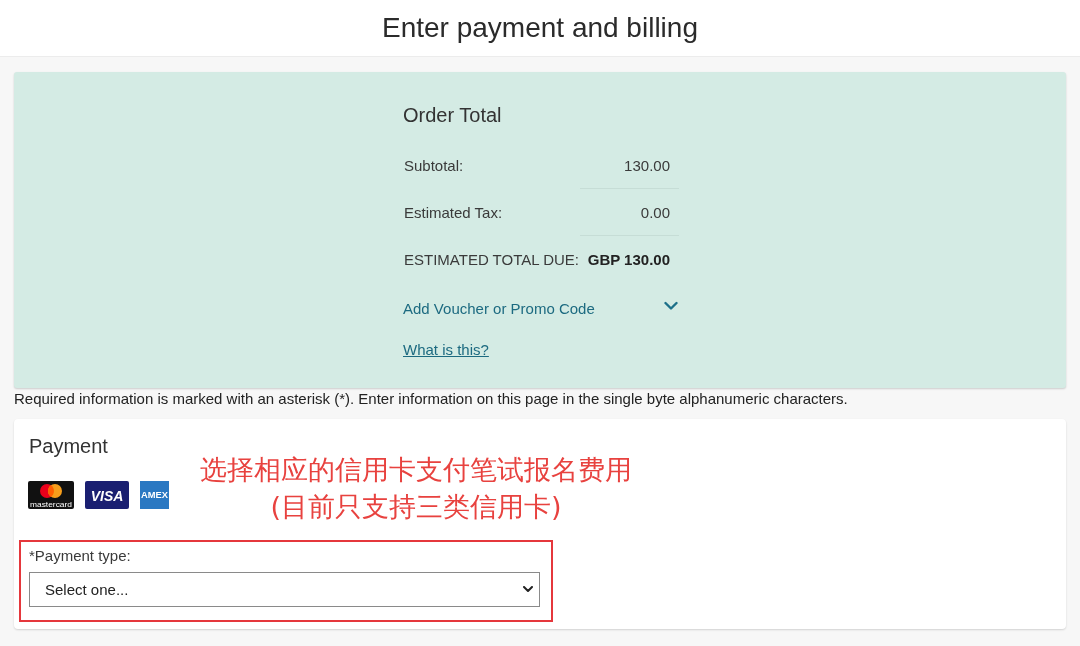 The width and height of the screenshot is (1080, 646). What do you see at coordinates (491, 260) in the screenshot?
I see `summary-label: ESTIMATED TOTAL DUE:` at bounding box center [491, 260].